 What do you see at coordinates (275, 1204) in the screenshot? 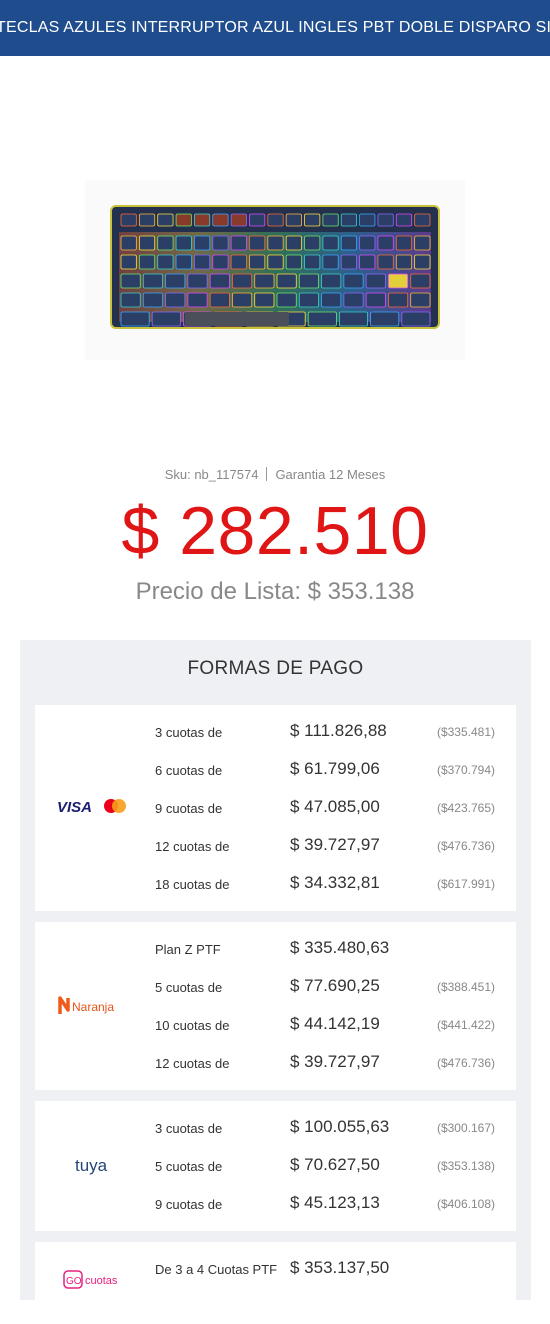
I see `installment-row: 9 cuotas de $ 45.123,13 ($406.108)` at bounding box center [275, 1204].